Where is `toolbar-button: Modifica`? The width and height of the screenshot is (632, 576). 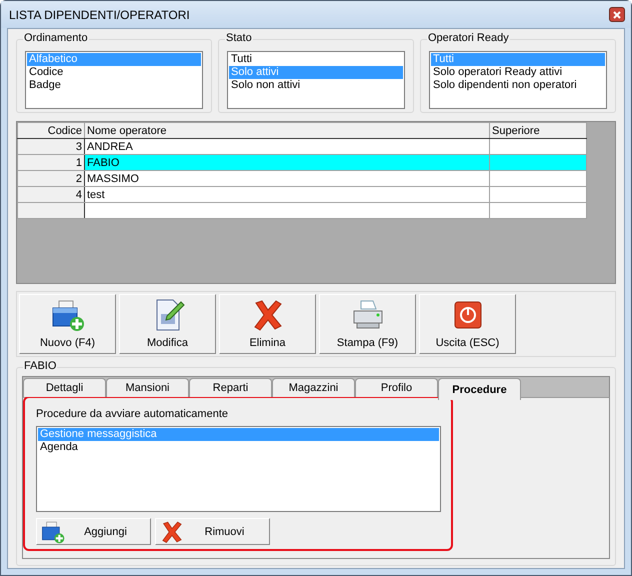
toolbar-button: Modifica is located at coordinates (167, 324).